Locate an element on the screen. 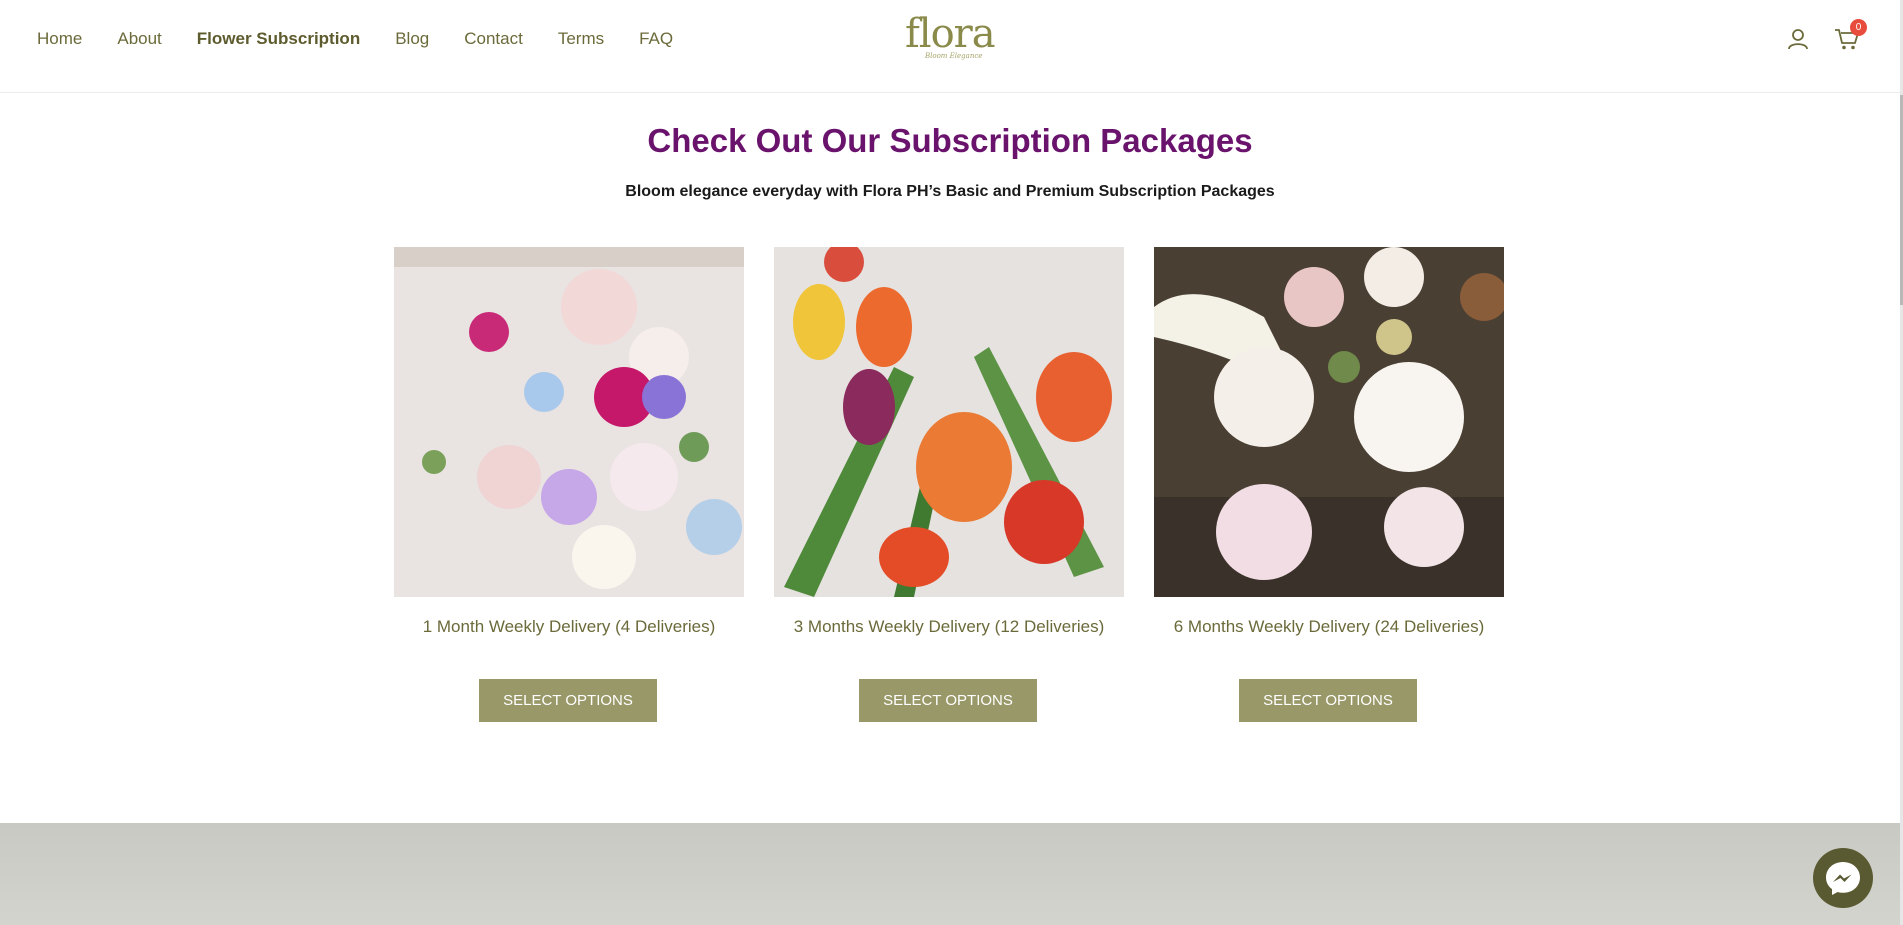 The image size is (1903, 925). logo-text: flora is located at coordinates (950, 34).